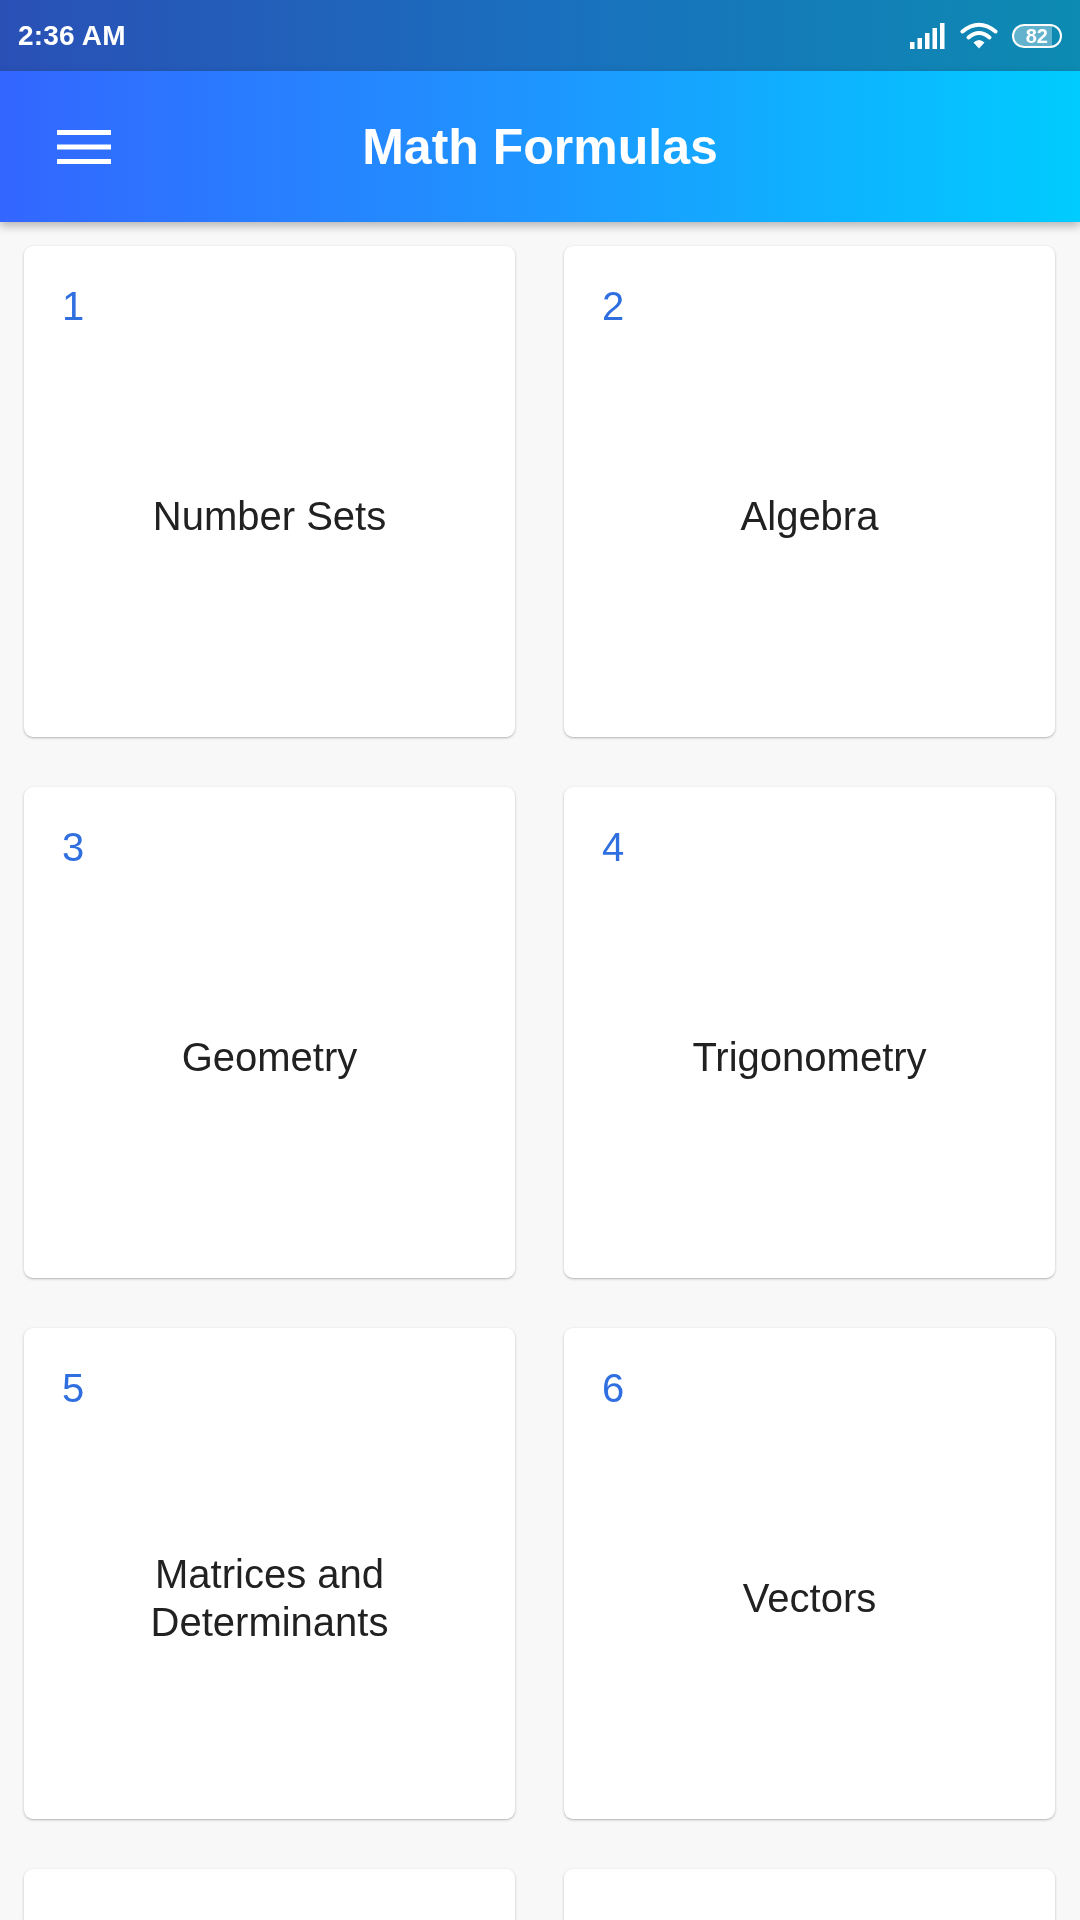 This screenshot has height=1920, width=1080. What do you see at coordinates (72, 35) in the screenshot?
I see `status-time: 2:36 AM` at bounding box center [72, 35].